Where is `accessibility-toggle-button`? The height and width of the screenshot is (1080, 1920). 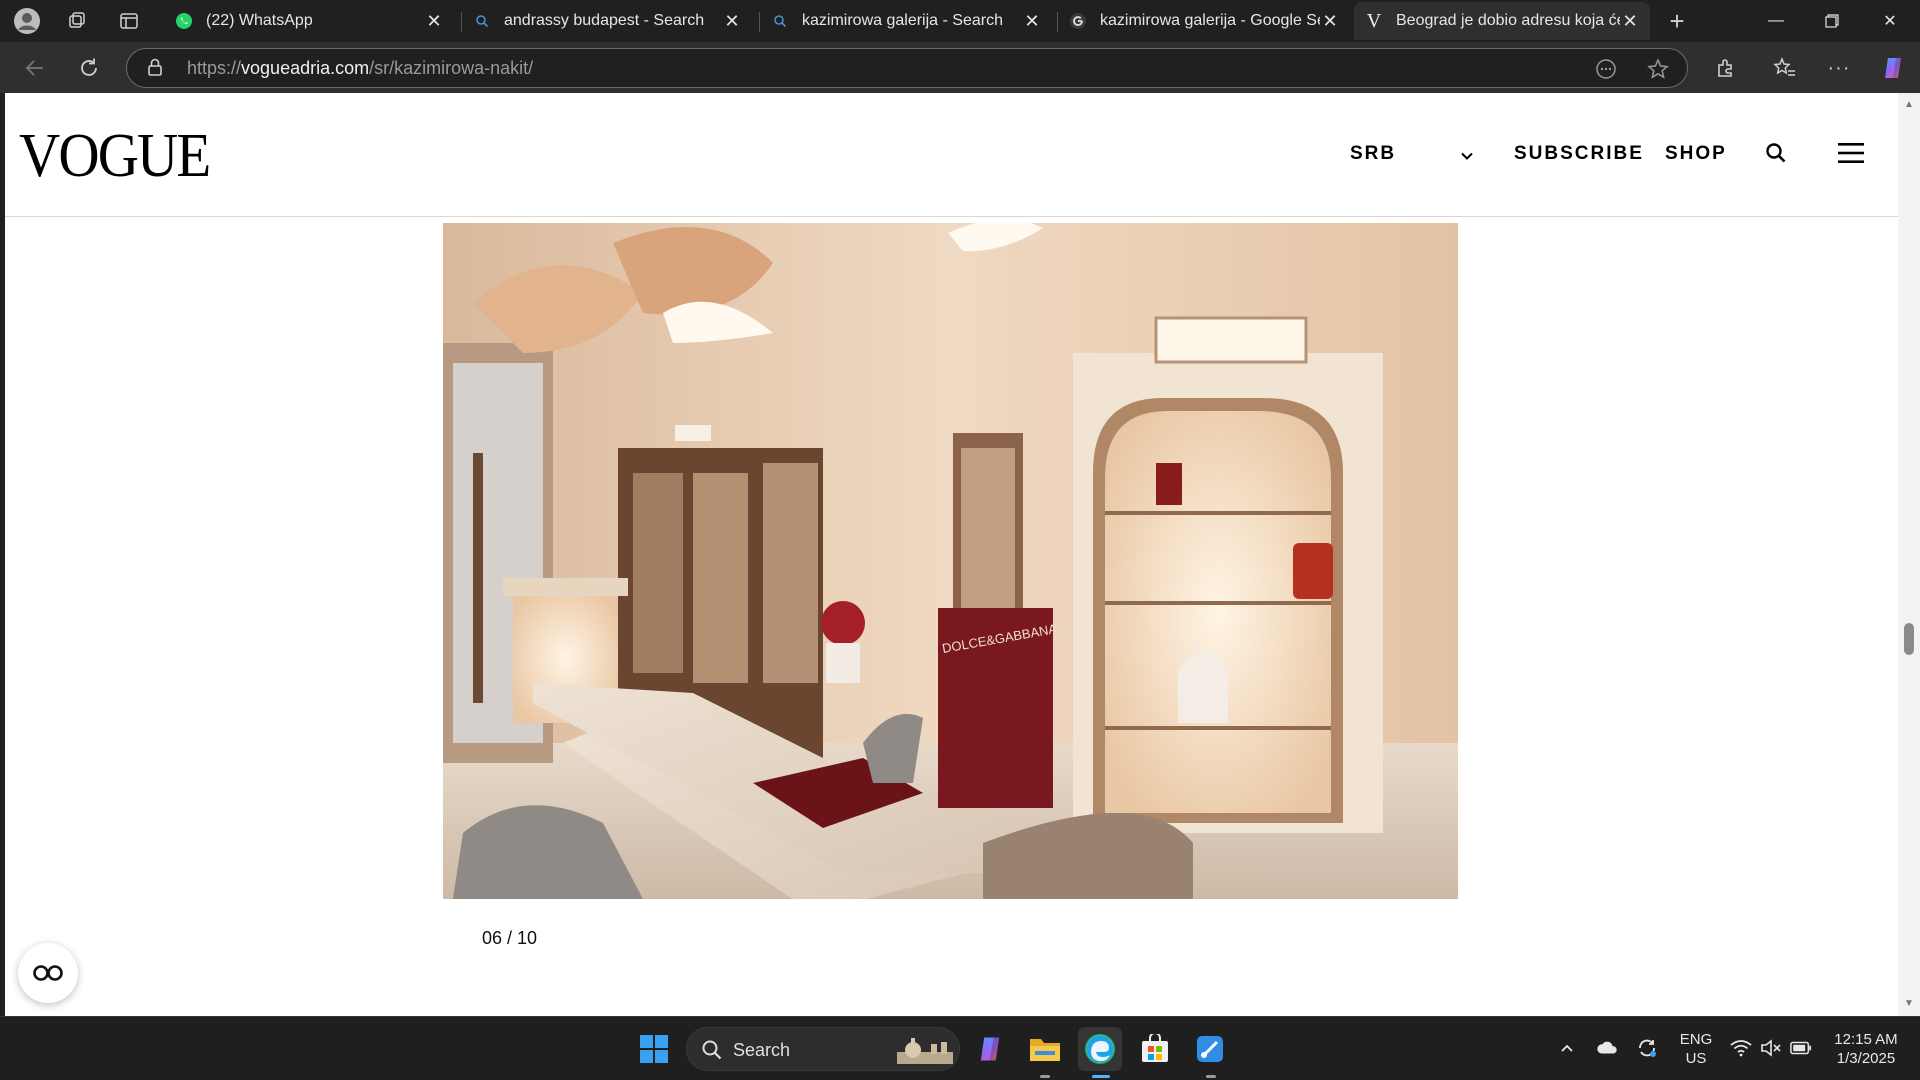 accessibility-toggle-button is located at coordinates (48, 973).